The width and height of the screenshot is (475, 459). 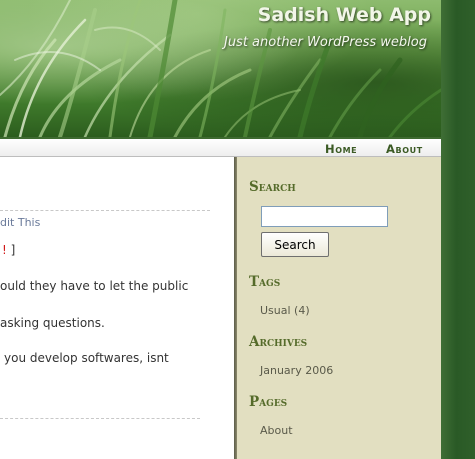 What do you see at coordinates (344, 15) in the screenshot?
I see `site-title: Sadish Web App` at bounding box center [344, 15].